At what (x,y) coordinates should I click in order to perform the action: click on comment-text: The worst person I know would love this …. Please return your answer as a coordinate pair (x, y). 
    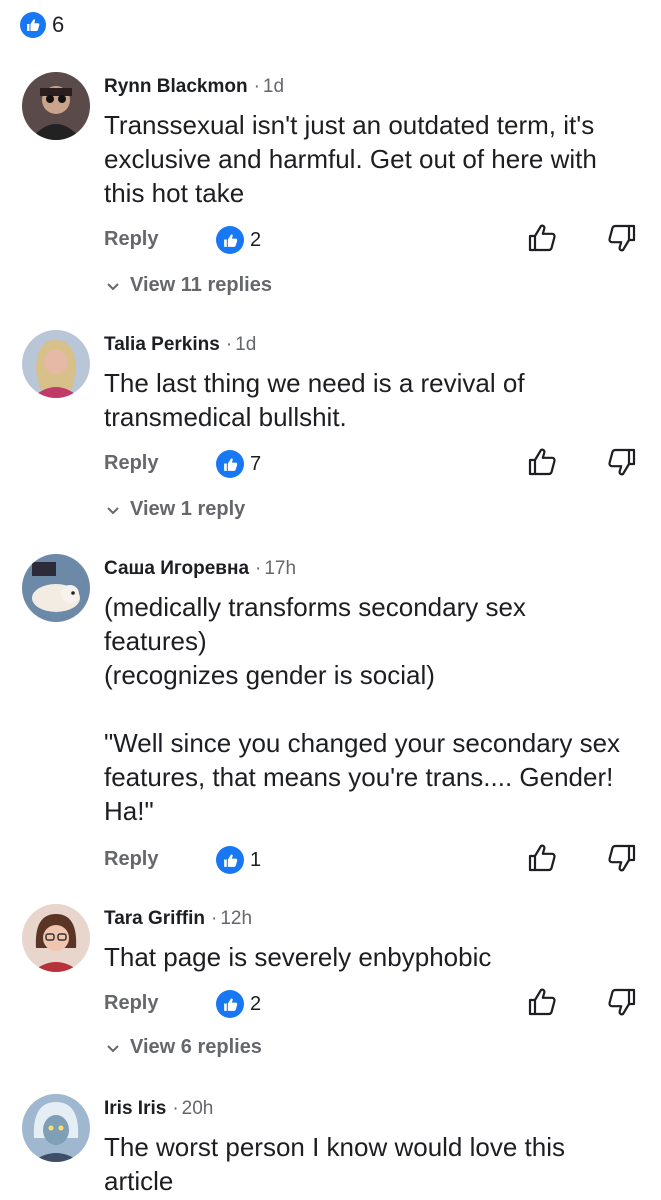
    Looking at the image, I should click on (338, 1164).